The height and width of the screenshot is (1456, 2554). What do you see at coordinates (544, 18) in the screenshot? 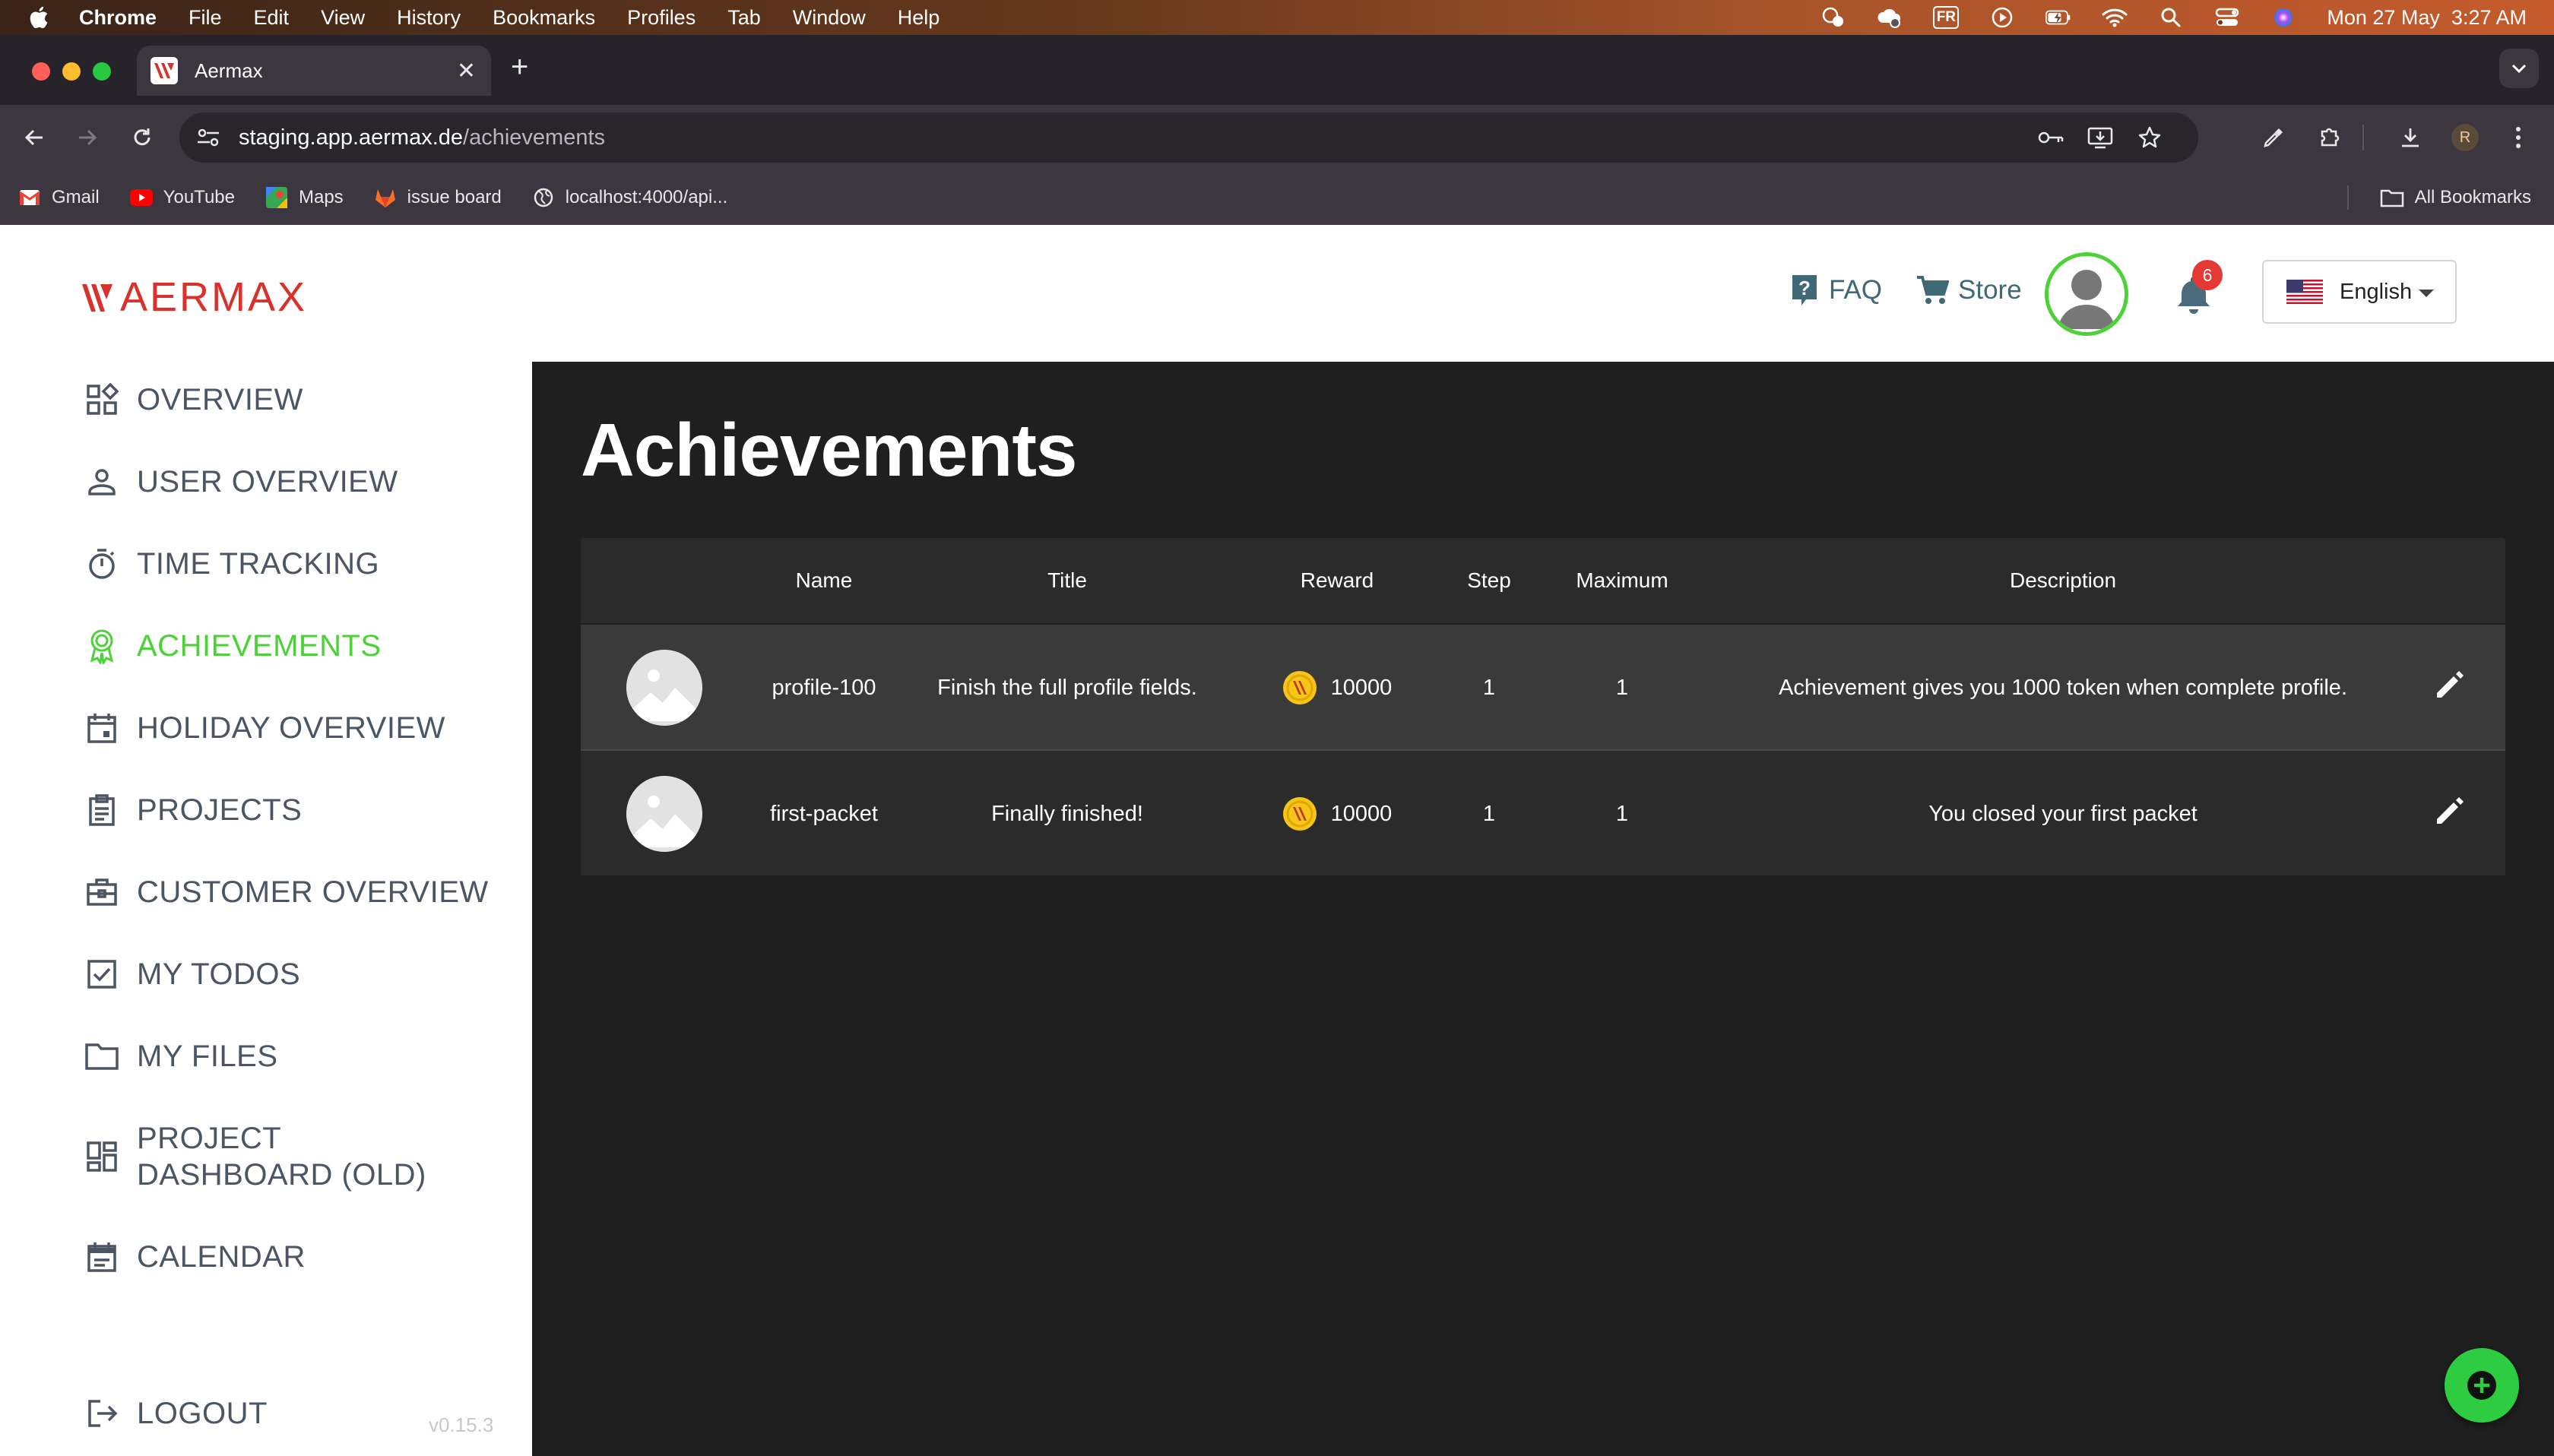
I see `menu-bookmarks: Bookmarks` at bounding box center [544, 18].